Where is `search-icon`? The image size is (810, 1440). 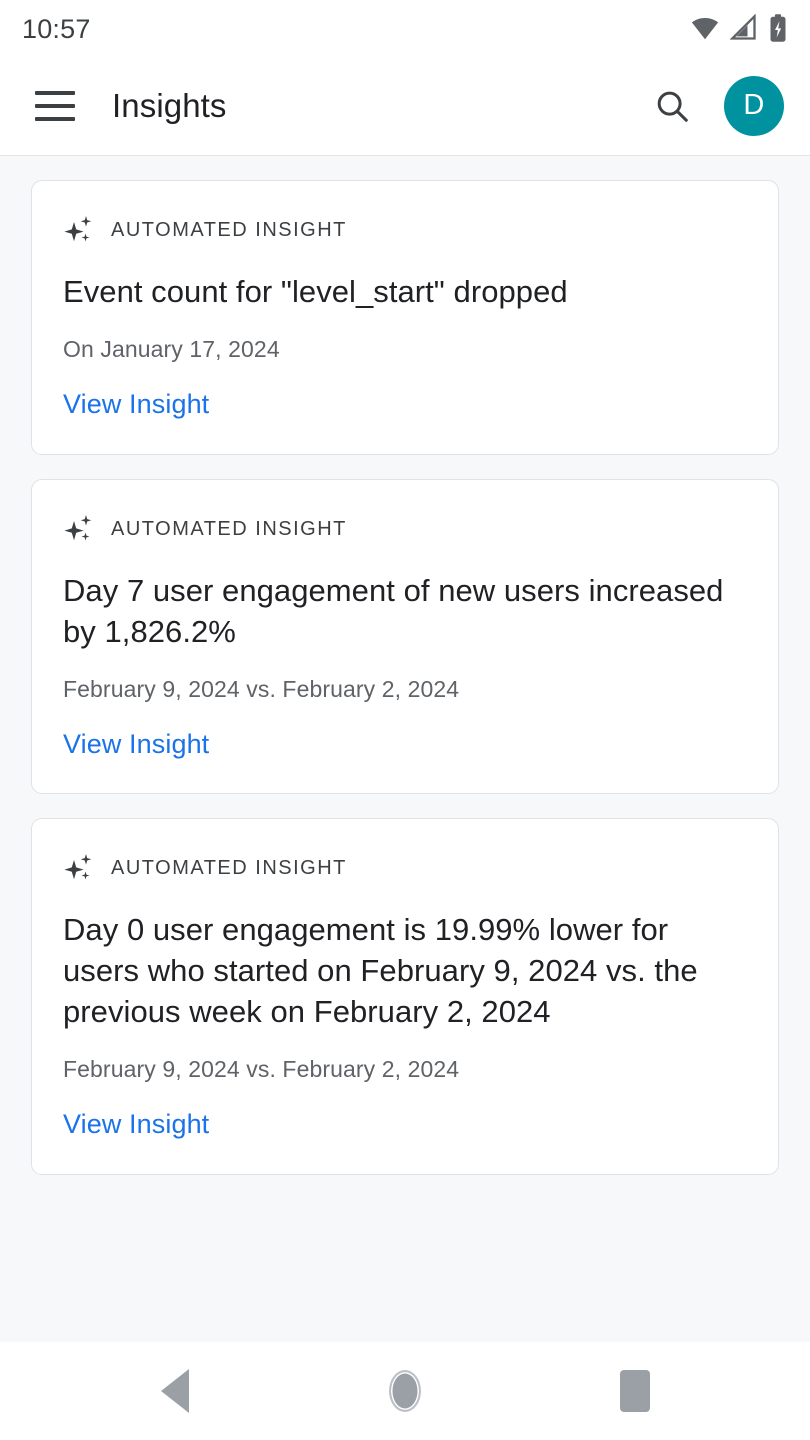 search-icon is located at coordinates (672, 106).